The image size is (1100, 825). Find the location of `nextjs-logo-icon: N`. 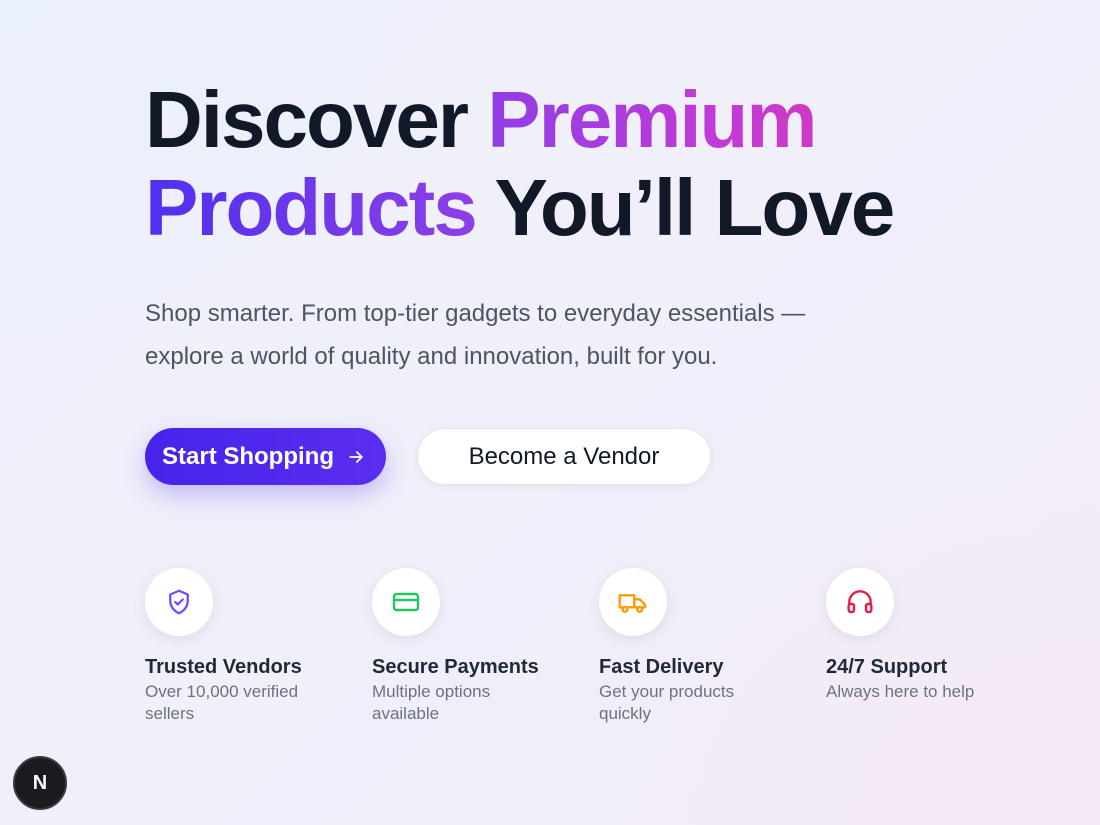

nextjs-logo-icon: N is located at coordinates (40, 782).